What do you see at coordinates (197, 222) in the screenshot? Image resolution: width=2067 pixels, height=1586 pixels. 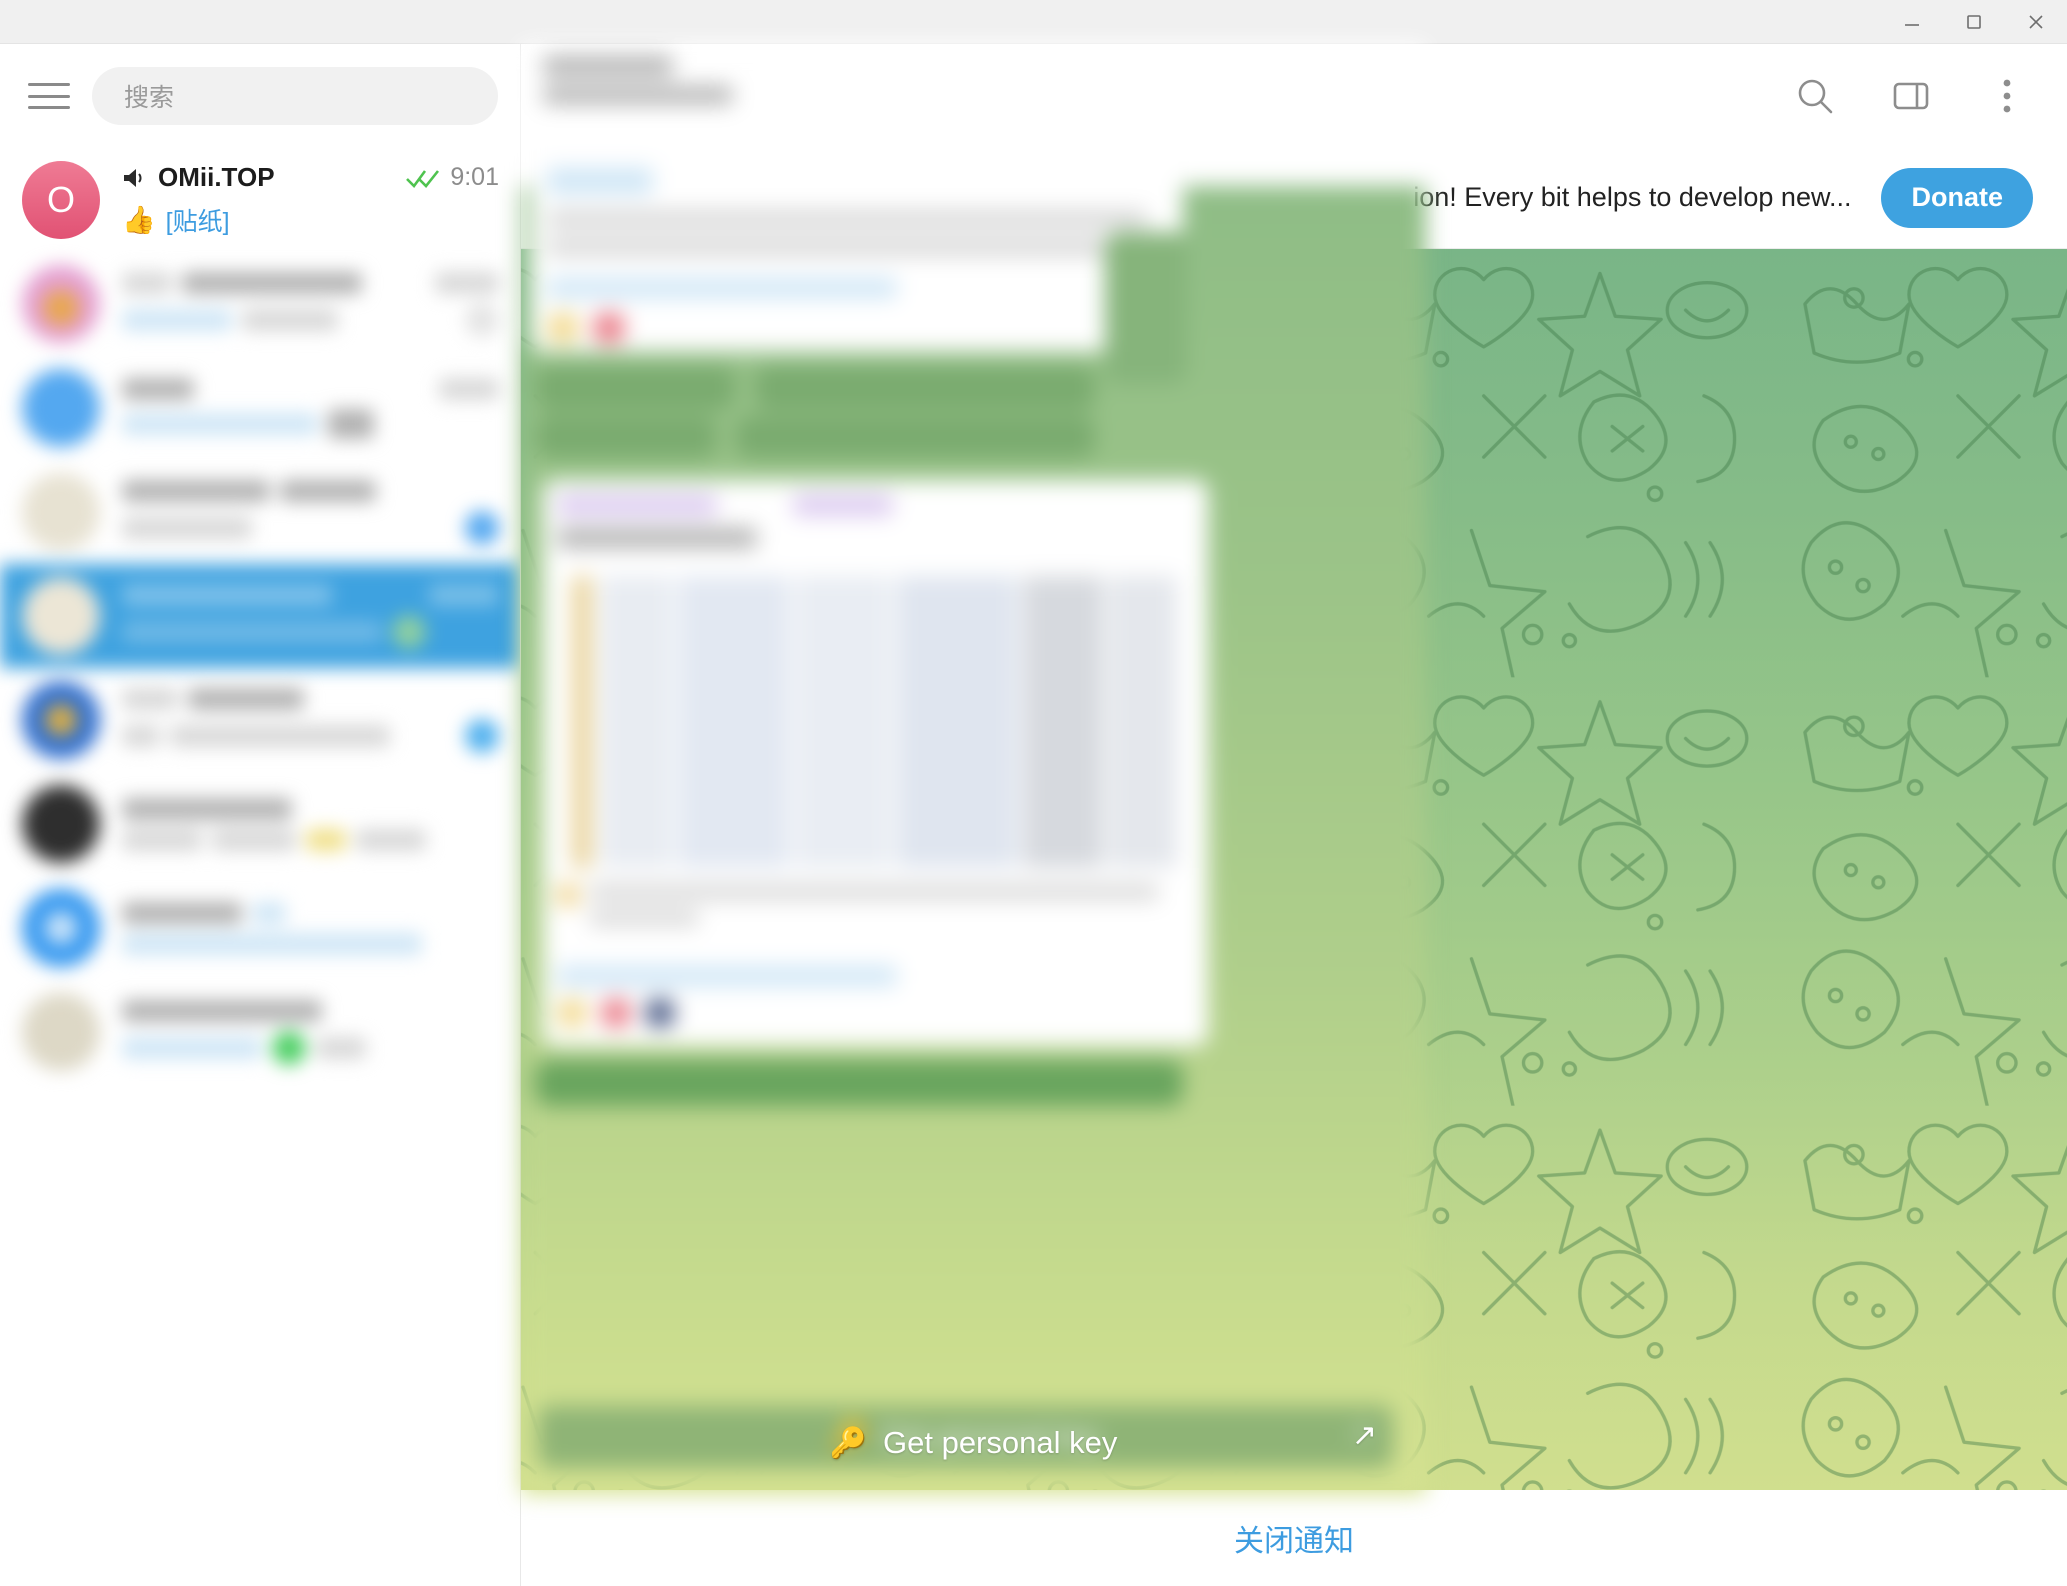 I see `chat-item-preview: [贴纸]` at bounding box center [197, 222].